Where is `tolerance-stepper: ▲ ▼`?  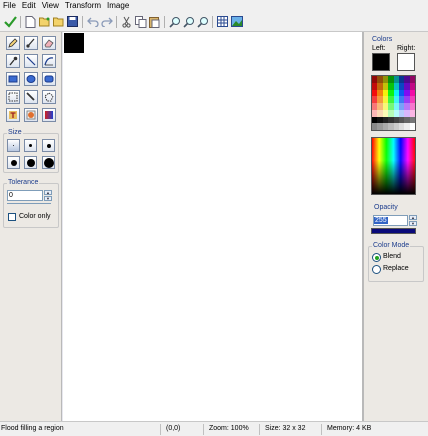
tolerance-stepper: ▲ ▼ is located at coordinates (48, 195).